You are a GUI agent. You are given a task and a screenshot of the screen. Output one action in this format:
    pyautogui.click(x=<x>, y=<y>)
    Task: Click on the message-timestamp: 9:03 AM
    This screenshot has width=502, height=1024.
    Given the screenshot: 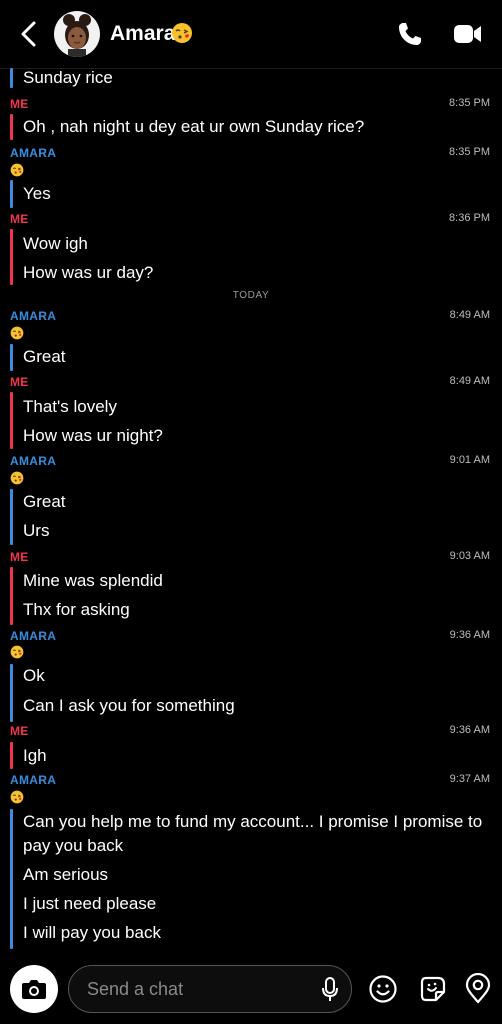 What is the action you would take?
    pyautogui.click(x=469, y=556)
    